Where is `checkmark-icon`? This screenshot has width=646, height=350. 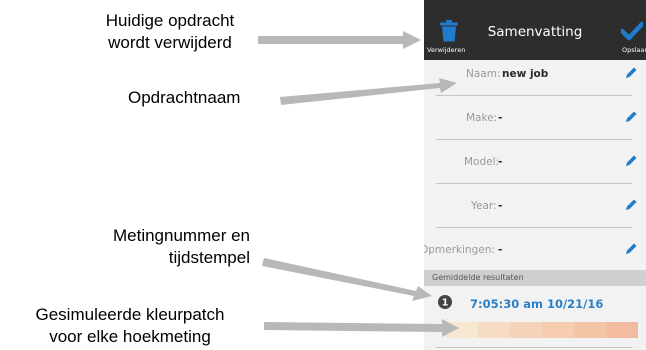
checkmark-icon is located at coordinates (632, 31).